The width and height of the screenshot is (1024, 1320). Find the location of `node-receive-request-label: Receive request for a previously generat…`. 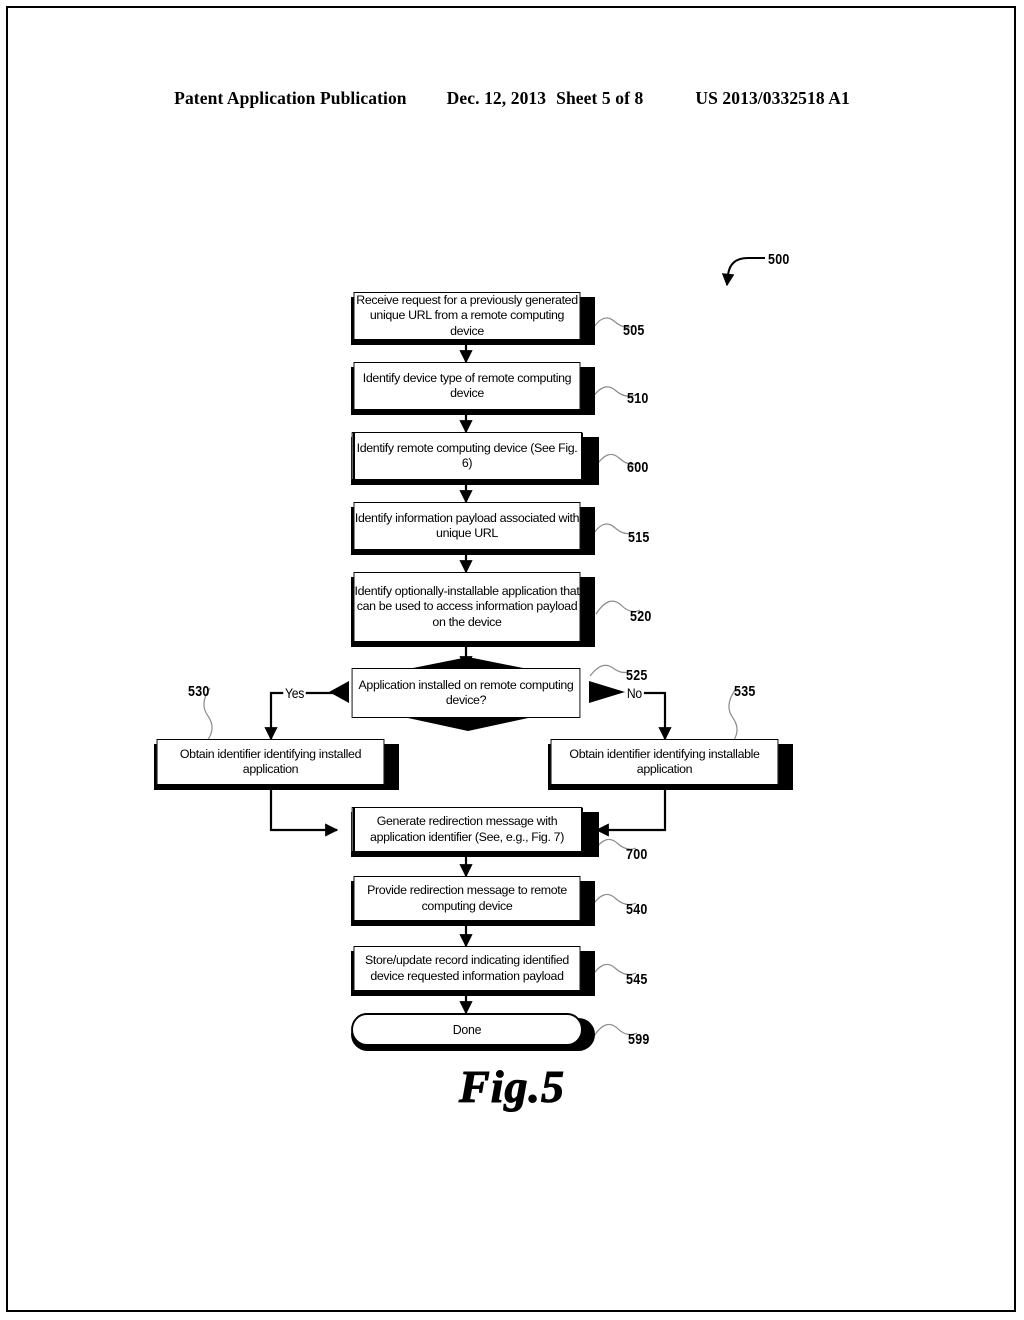

node-receive-request-label: Receive request for a previously generat… is located at coordinates (467, 315).